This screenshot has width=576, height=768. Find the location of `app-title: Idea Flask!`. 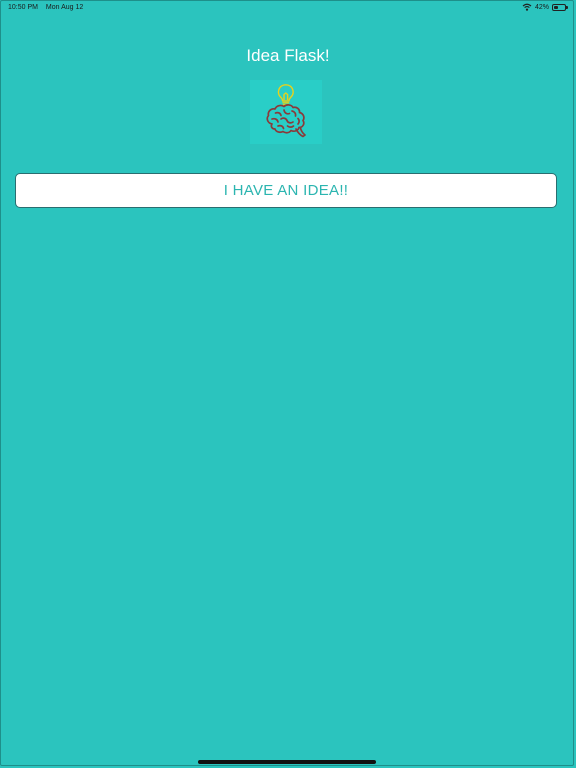

app-title: Idea Flask! is located at coordinates (288, 55).